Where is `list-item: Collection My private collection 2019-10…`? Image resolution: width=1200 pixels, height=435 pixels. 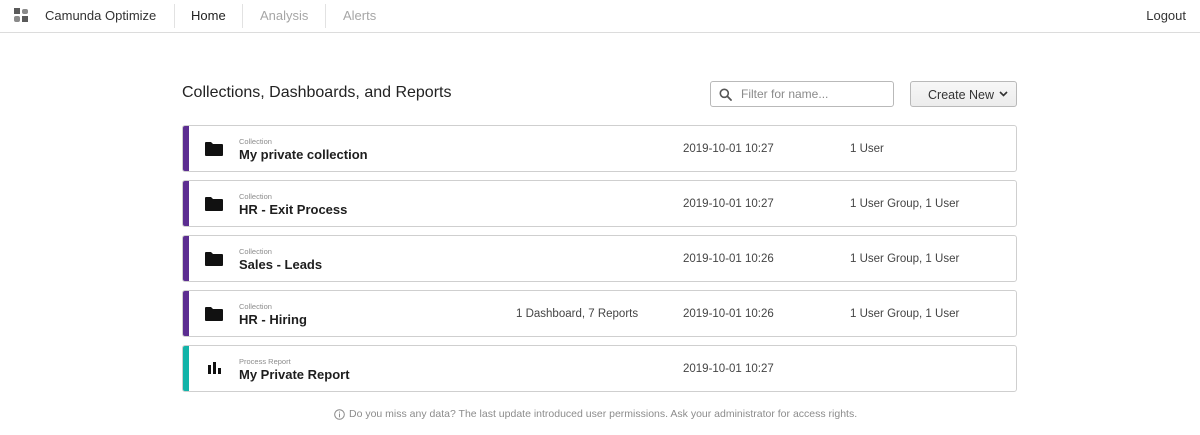 list-item: Collection My private collection 2019-10… is located at coordinates (599, 148).